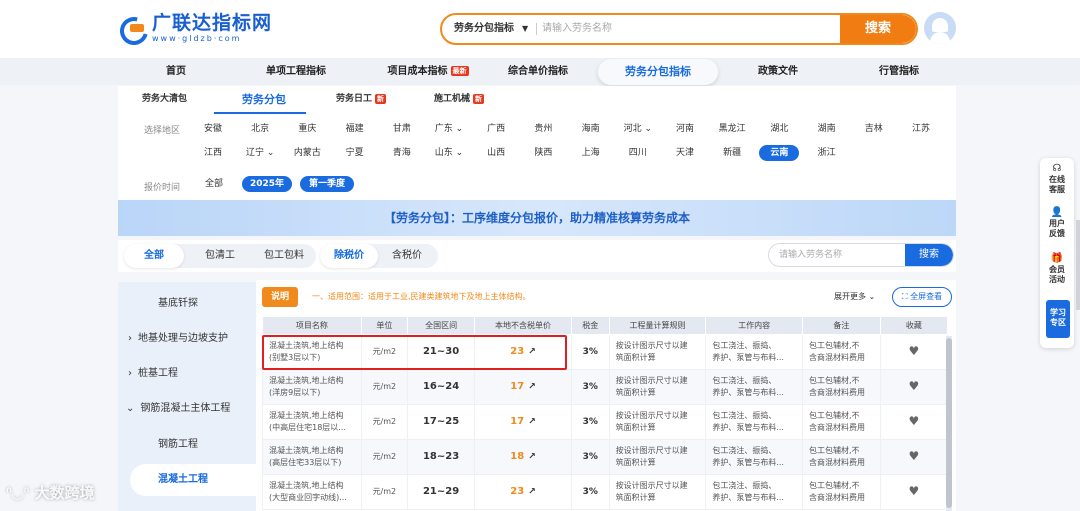 This screenshot has width=1080, height=511. I want to click on region-option: 内蒙古, so click(307, 153).